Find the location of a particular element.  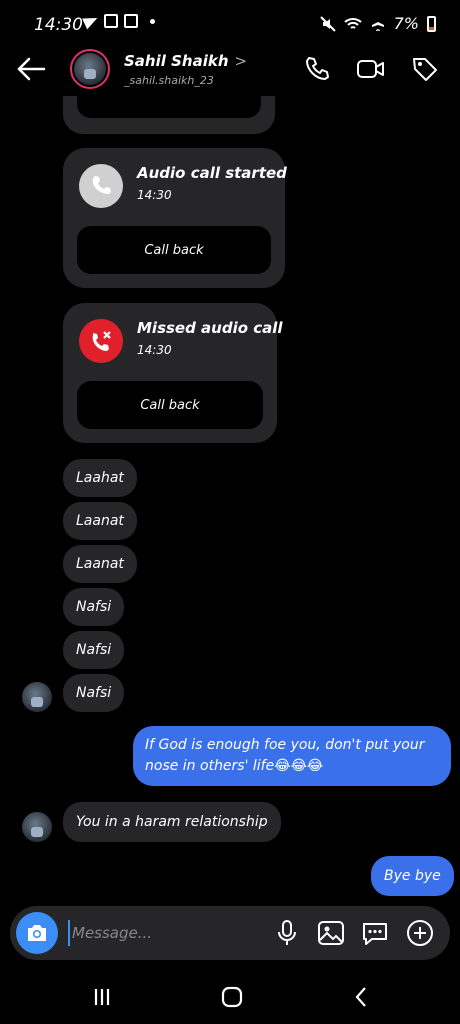

recent-apps-icon is located at coordinates (102, 997).